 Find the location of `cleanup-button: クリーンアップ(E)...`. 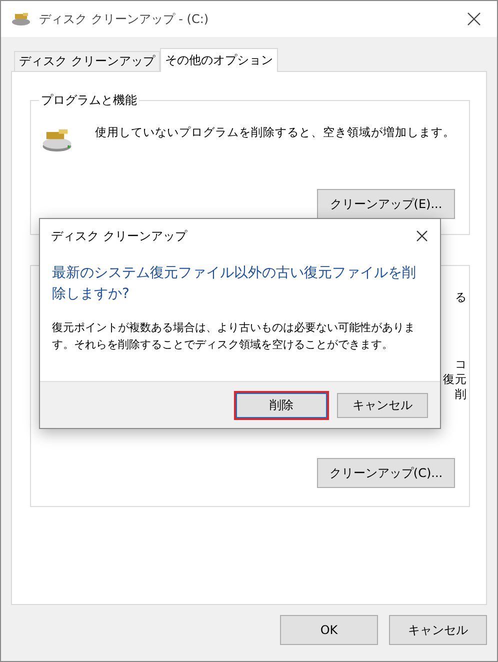

cleanup-button: クリーンアップ(E)... is located at coordinates (386, 204).